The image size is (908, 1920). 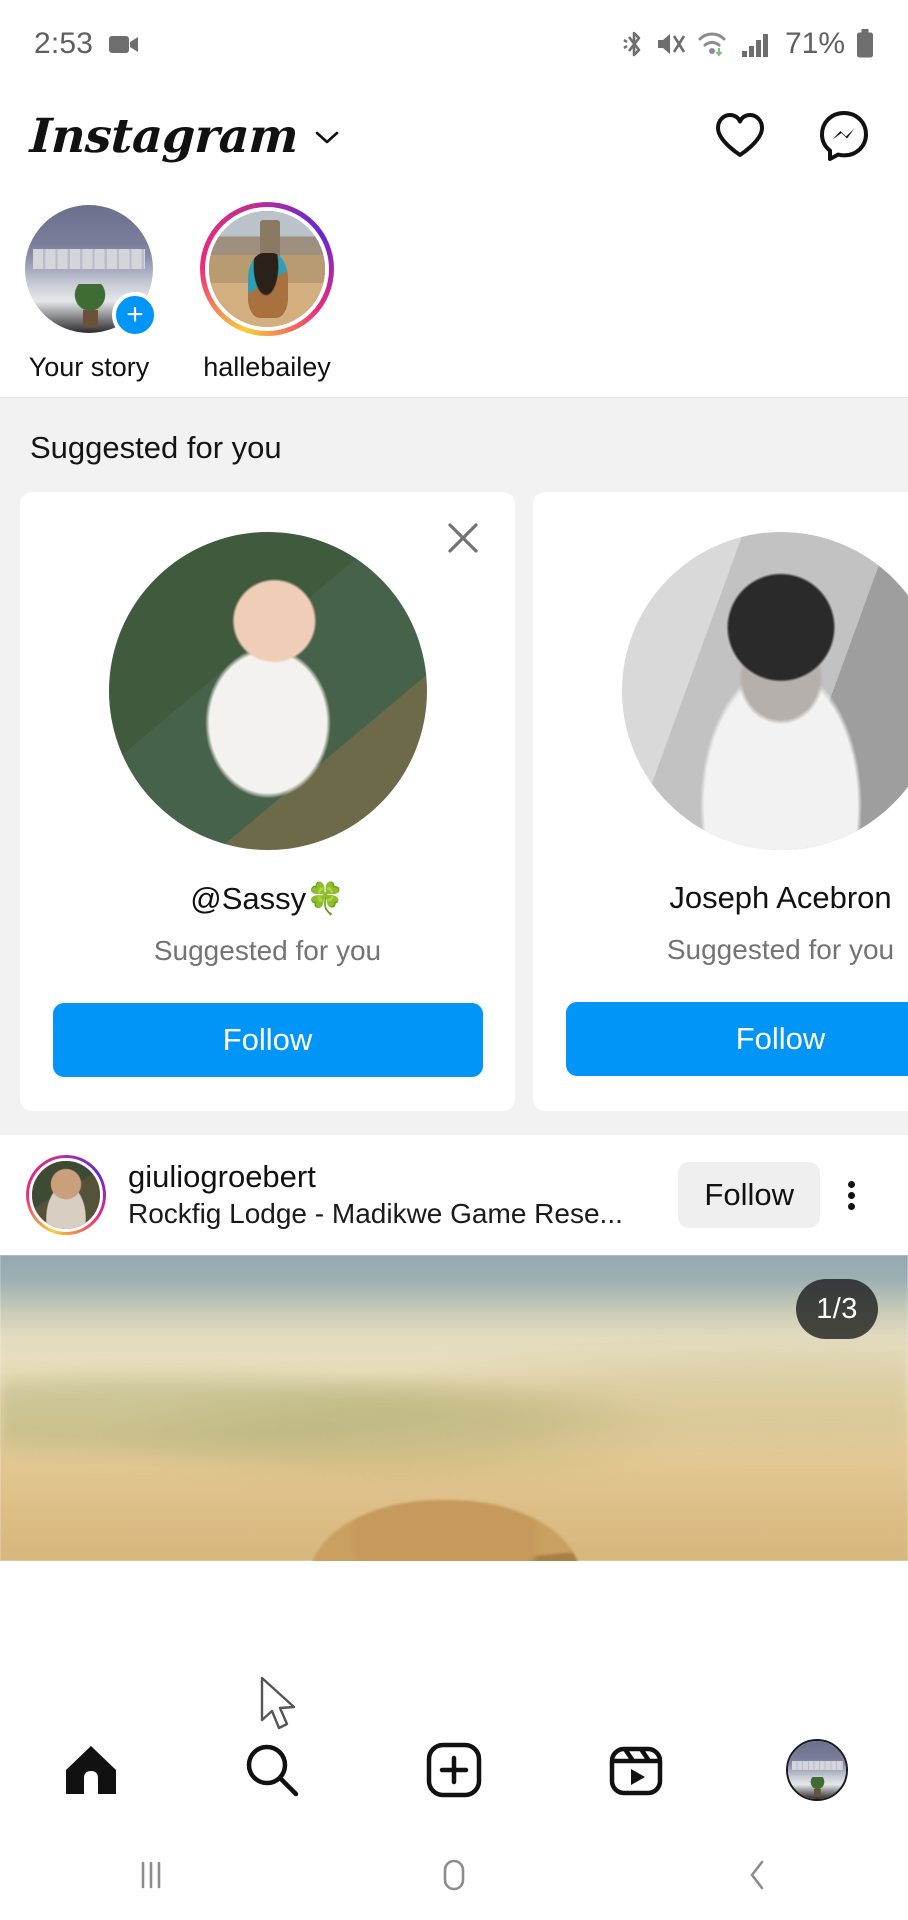 What do you see at coordinates (156, 447) in the screenshot?
I see `suggested-section-title: Suggested for you` at bounding box center [156, 447].